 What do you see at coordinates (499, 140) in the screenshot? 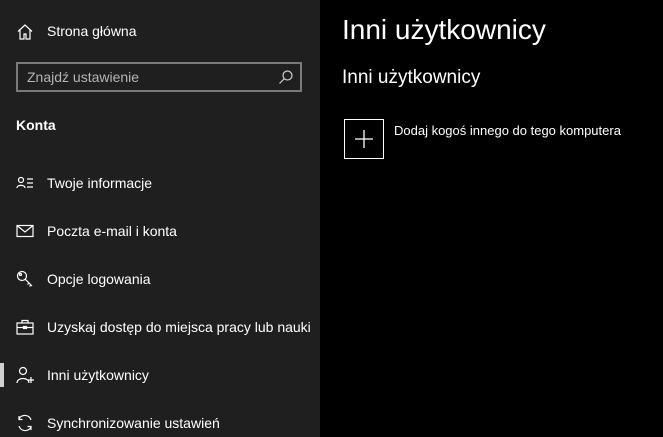
I see `add-user-button: Dodaj kogoś innego do tego komputera` at bounding box center [499, 140].